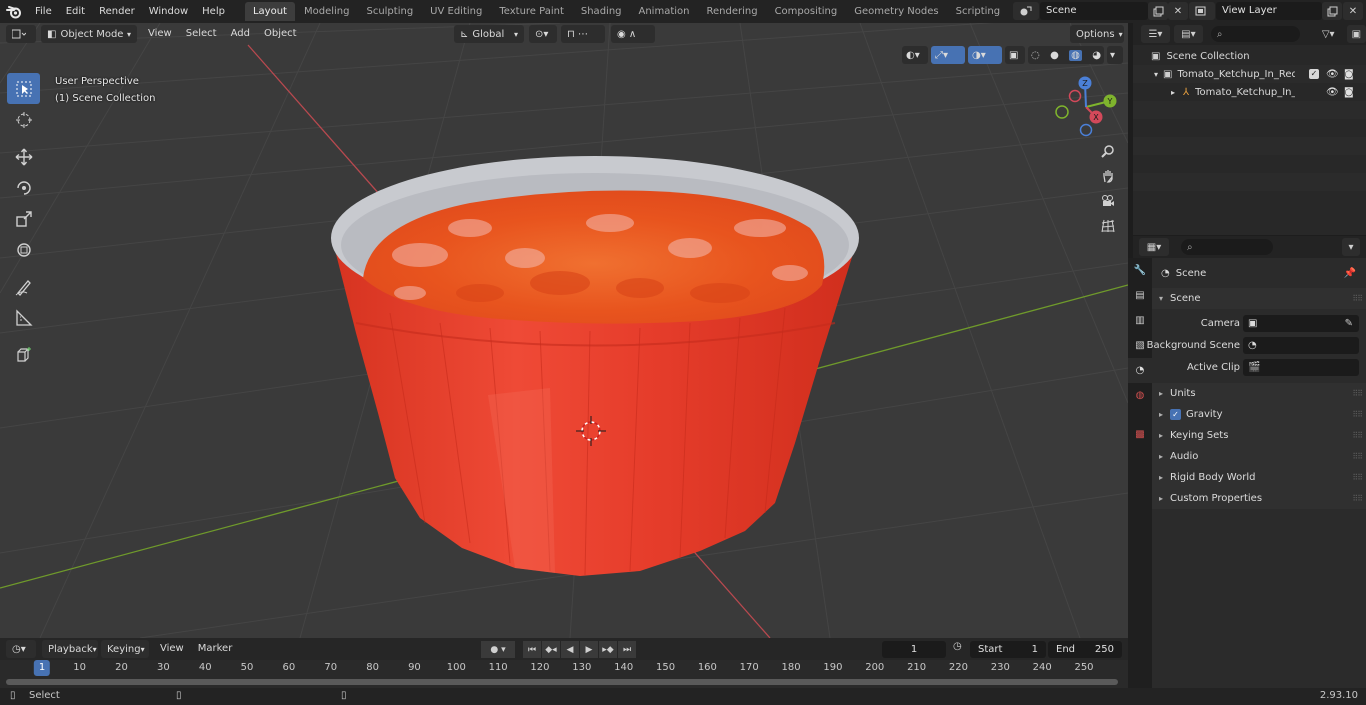 The height and width of the screenshot is (705, 1366). What do you see at coordinates (75, 11) in the screenshot?
I see `menu-edit: Edit` at bounding box center [75, 11].